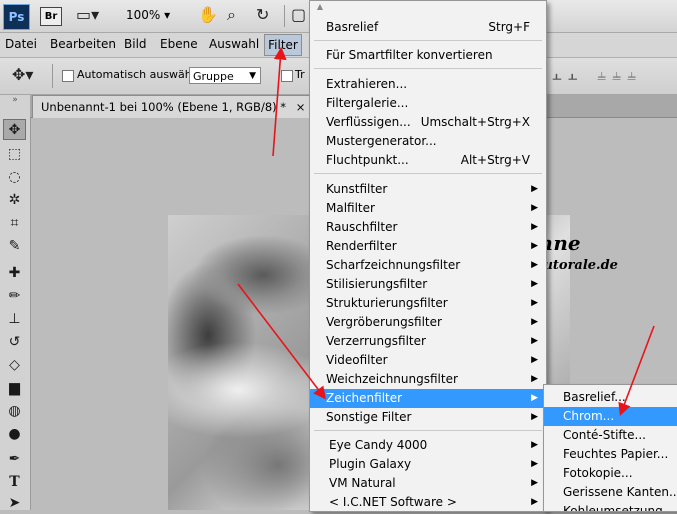 The image size is (677, 514). What do you see at coordinates (281, 341) in the screenshot?
I see `arrow-to-sketch-filter` at bounding box center [281, 341].